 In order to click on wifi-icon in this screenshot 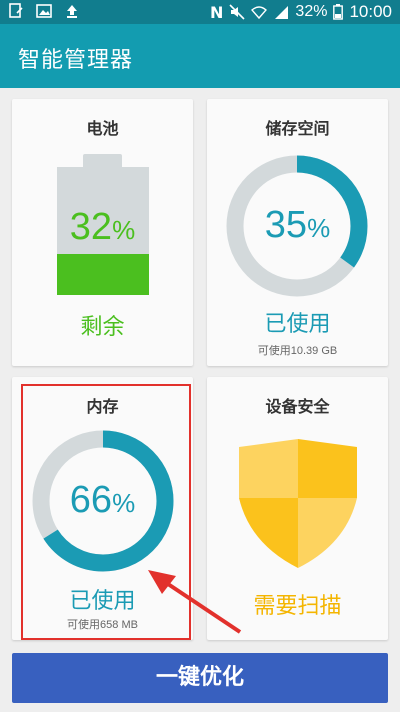, I will do `click(259, 13)`.